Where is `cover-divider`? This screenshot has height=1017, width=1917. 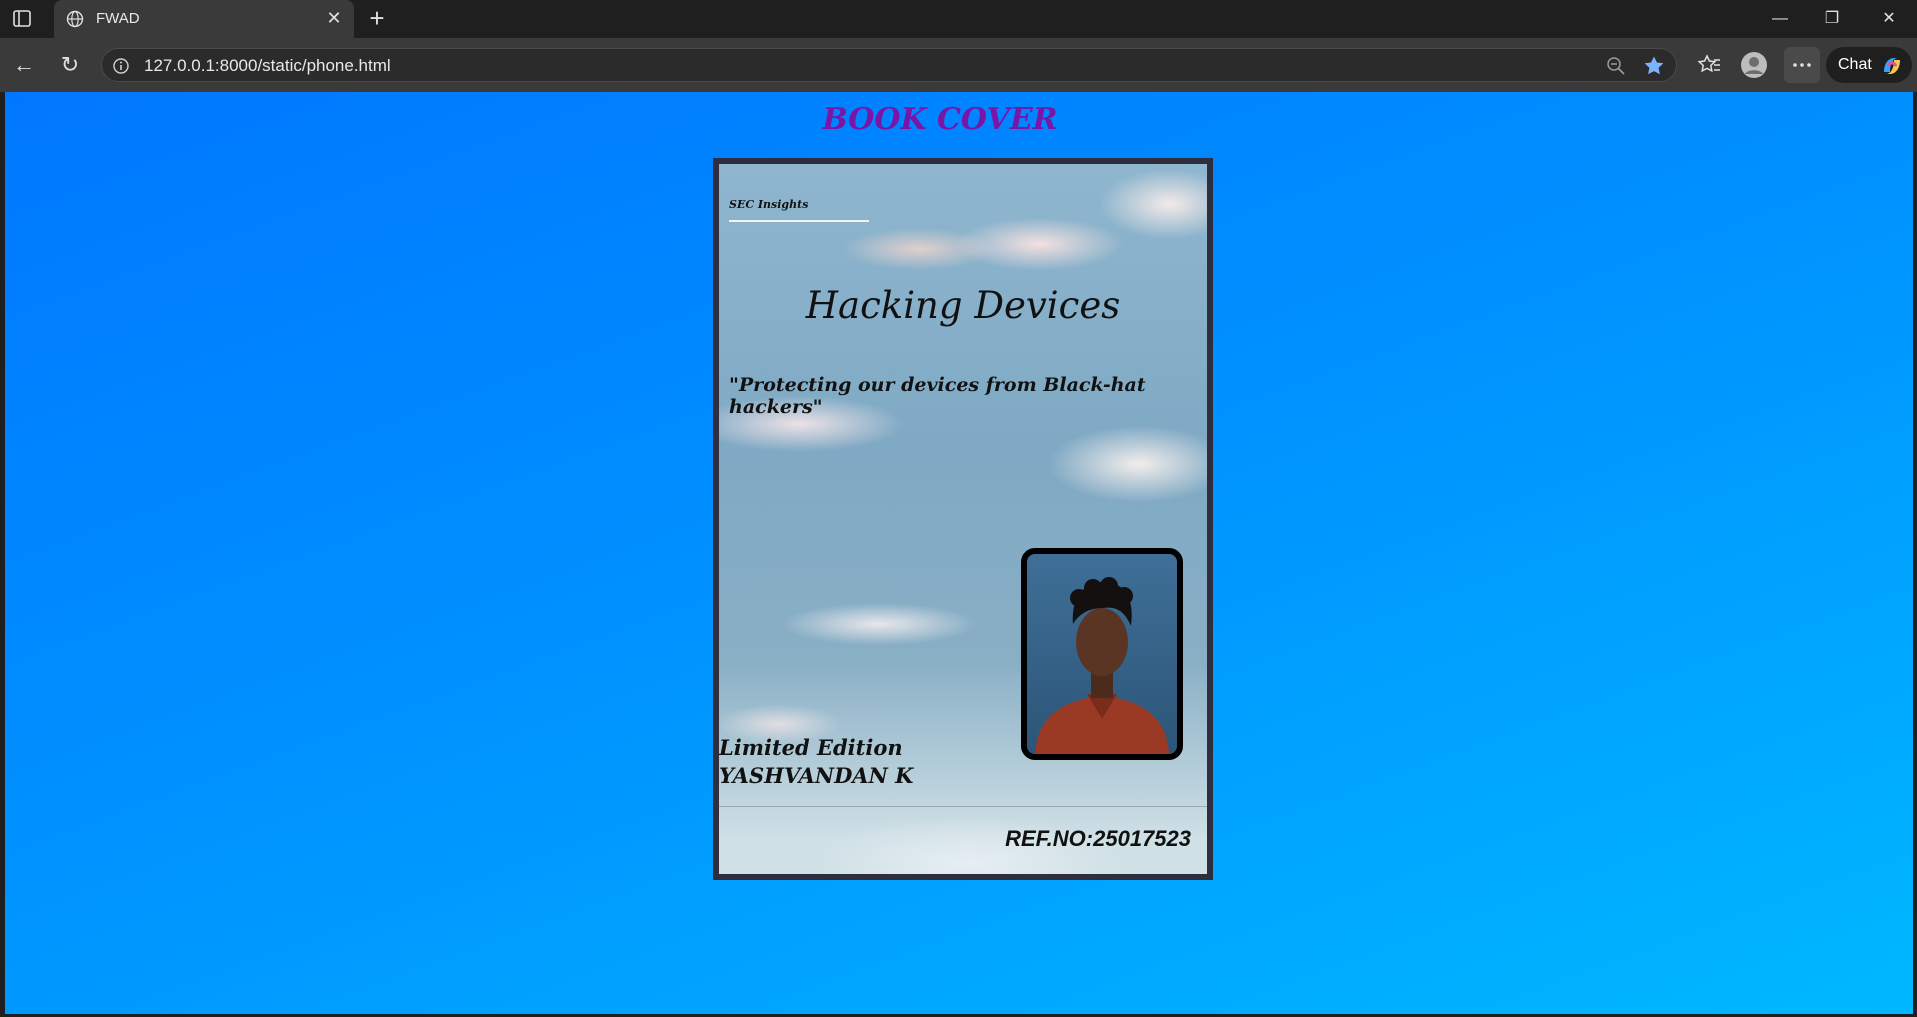
cover-divider is located at coordinates (963, 806).